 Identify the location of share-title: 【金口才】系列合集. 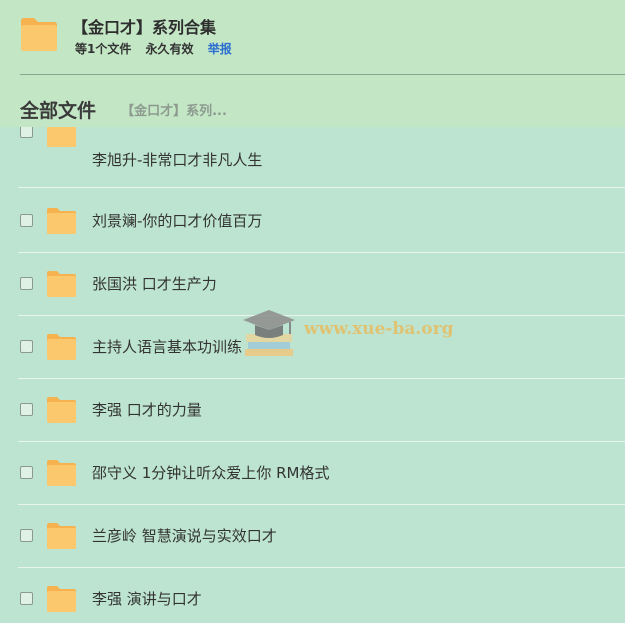
(144, 27).